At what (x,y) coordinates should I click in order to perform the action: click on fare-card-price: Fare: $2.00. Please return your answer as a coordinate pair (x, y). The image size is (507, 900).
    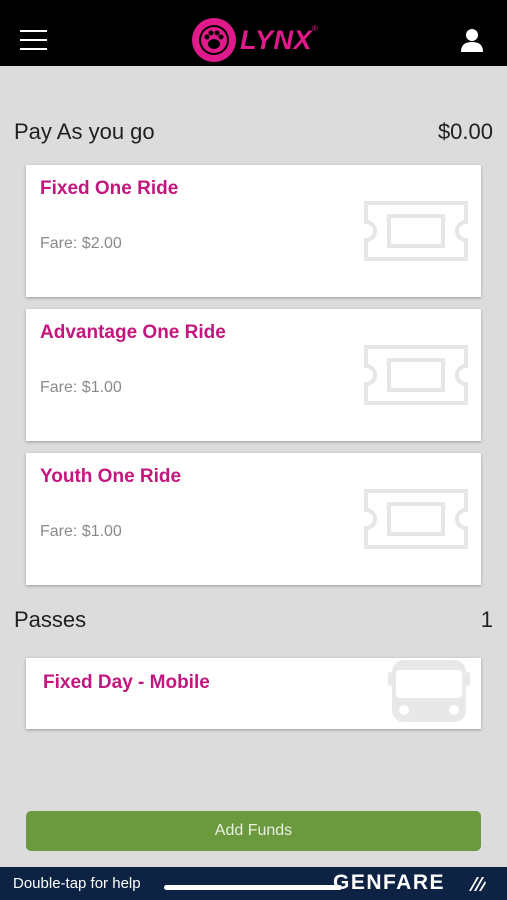
    Looking at the image, I should click on (81, 243).